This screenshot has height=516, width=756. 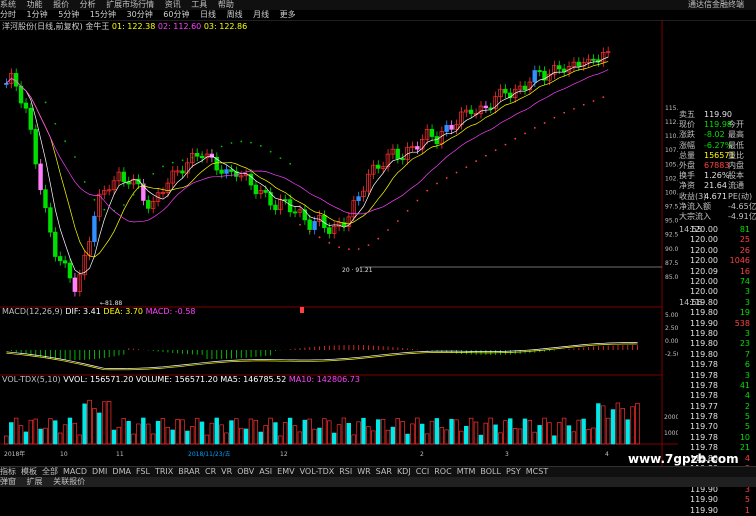 I want to click on indicator-tab: WR, so click(x=363, y=471).